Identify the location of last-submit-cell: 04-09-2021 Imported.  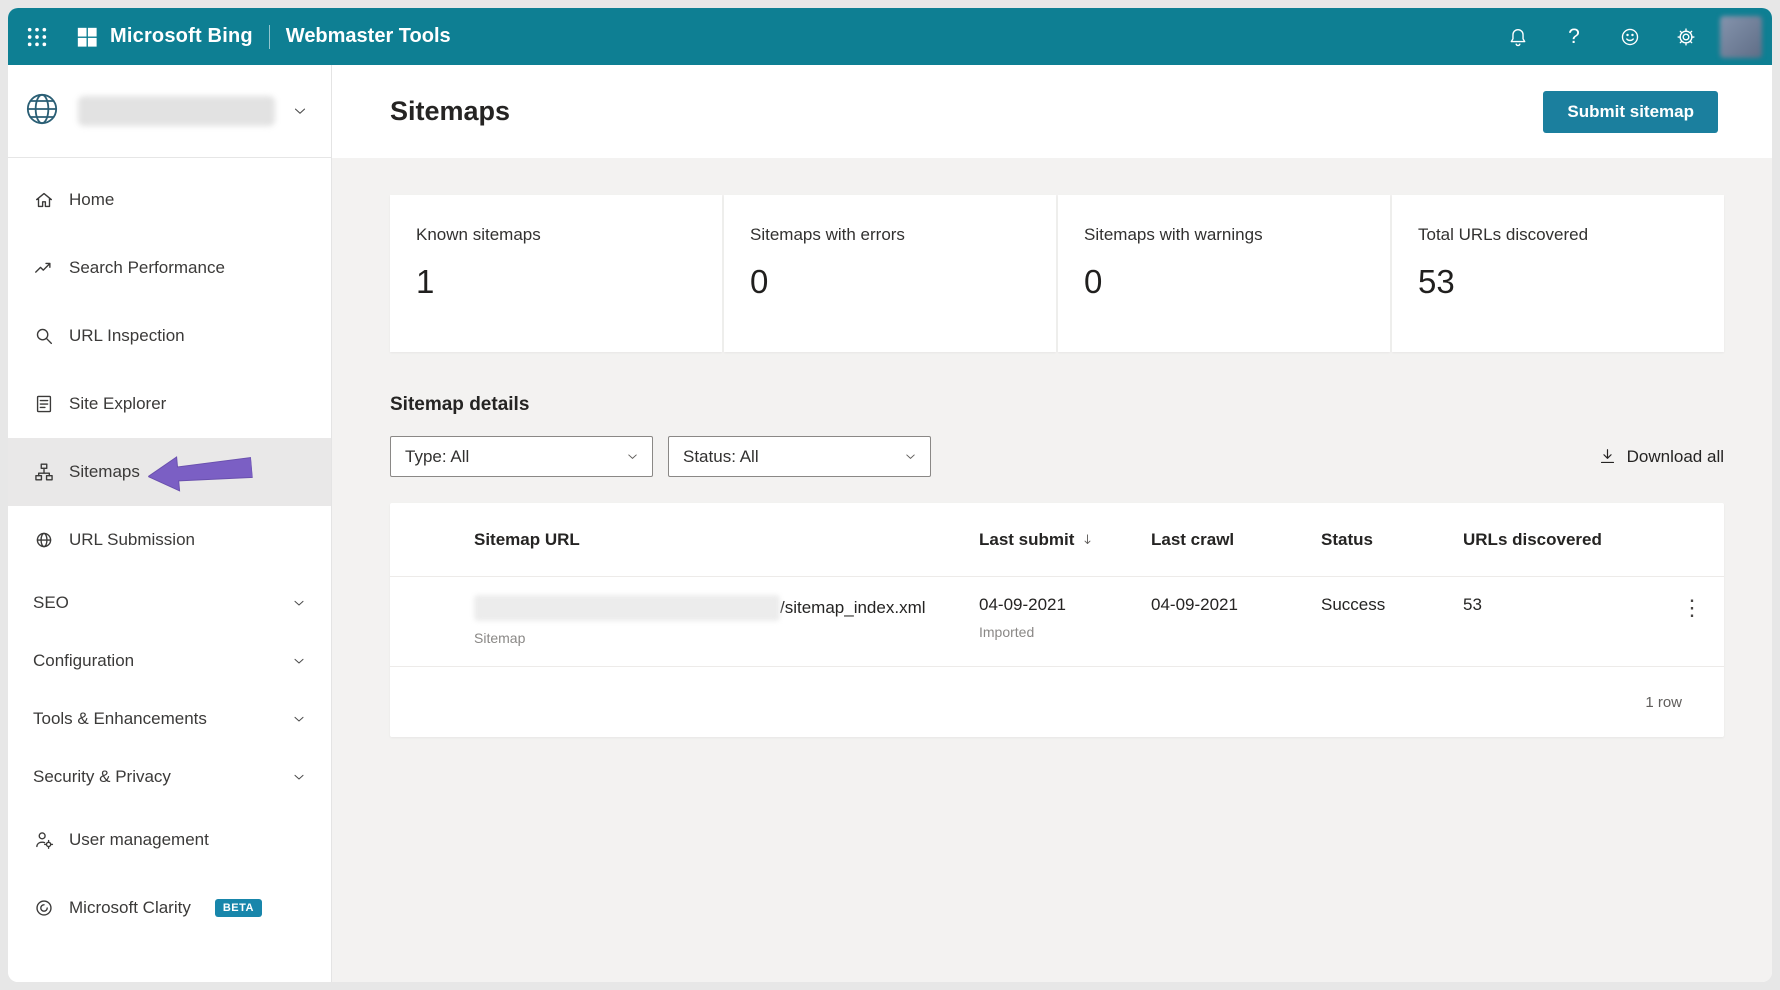
(1065, 617).